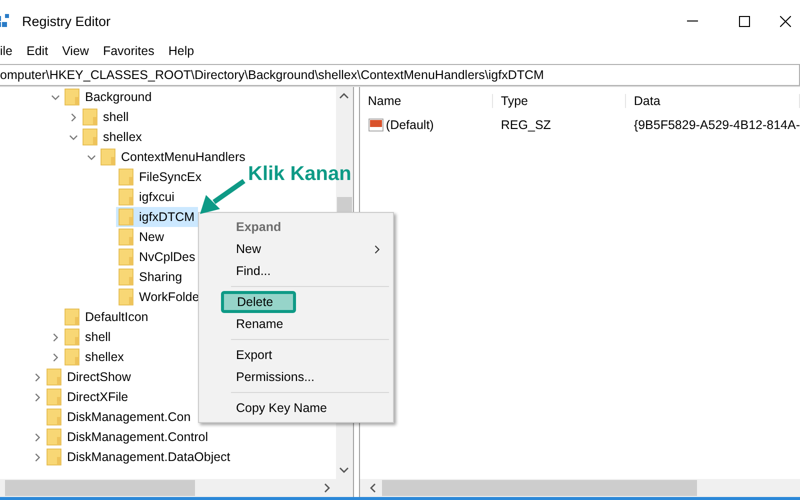 This screenshot has height=500, width=800. What do you see at coordinates (157, 257) in the screenshot?
I see `tree-item: NvCplDes` at bounding box center [157, 257].